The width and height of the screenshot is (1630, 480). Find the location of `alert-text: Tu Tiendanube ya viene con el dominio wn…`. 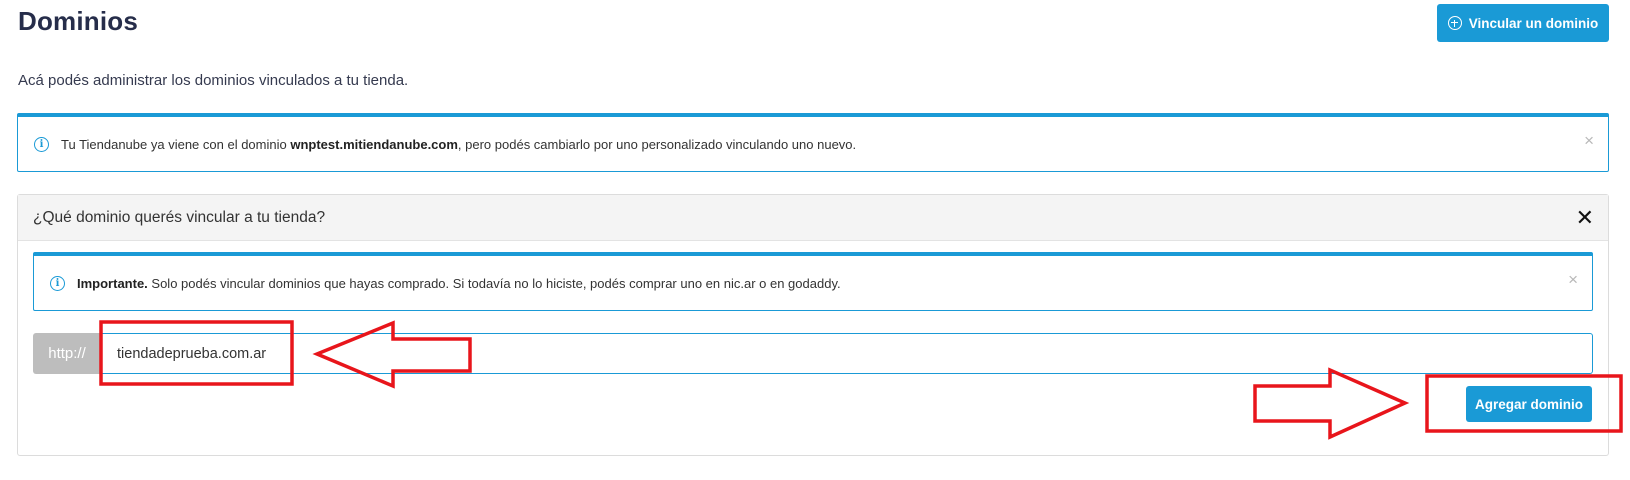

alert-text: Tu Tiendanube ya viene con el dominio wn… is located at coordinates (459, 144).